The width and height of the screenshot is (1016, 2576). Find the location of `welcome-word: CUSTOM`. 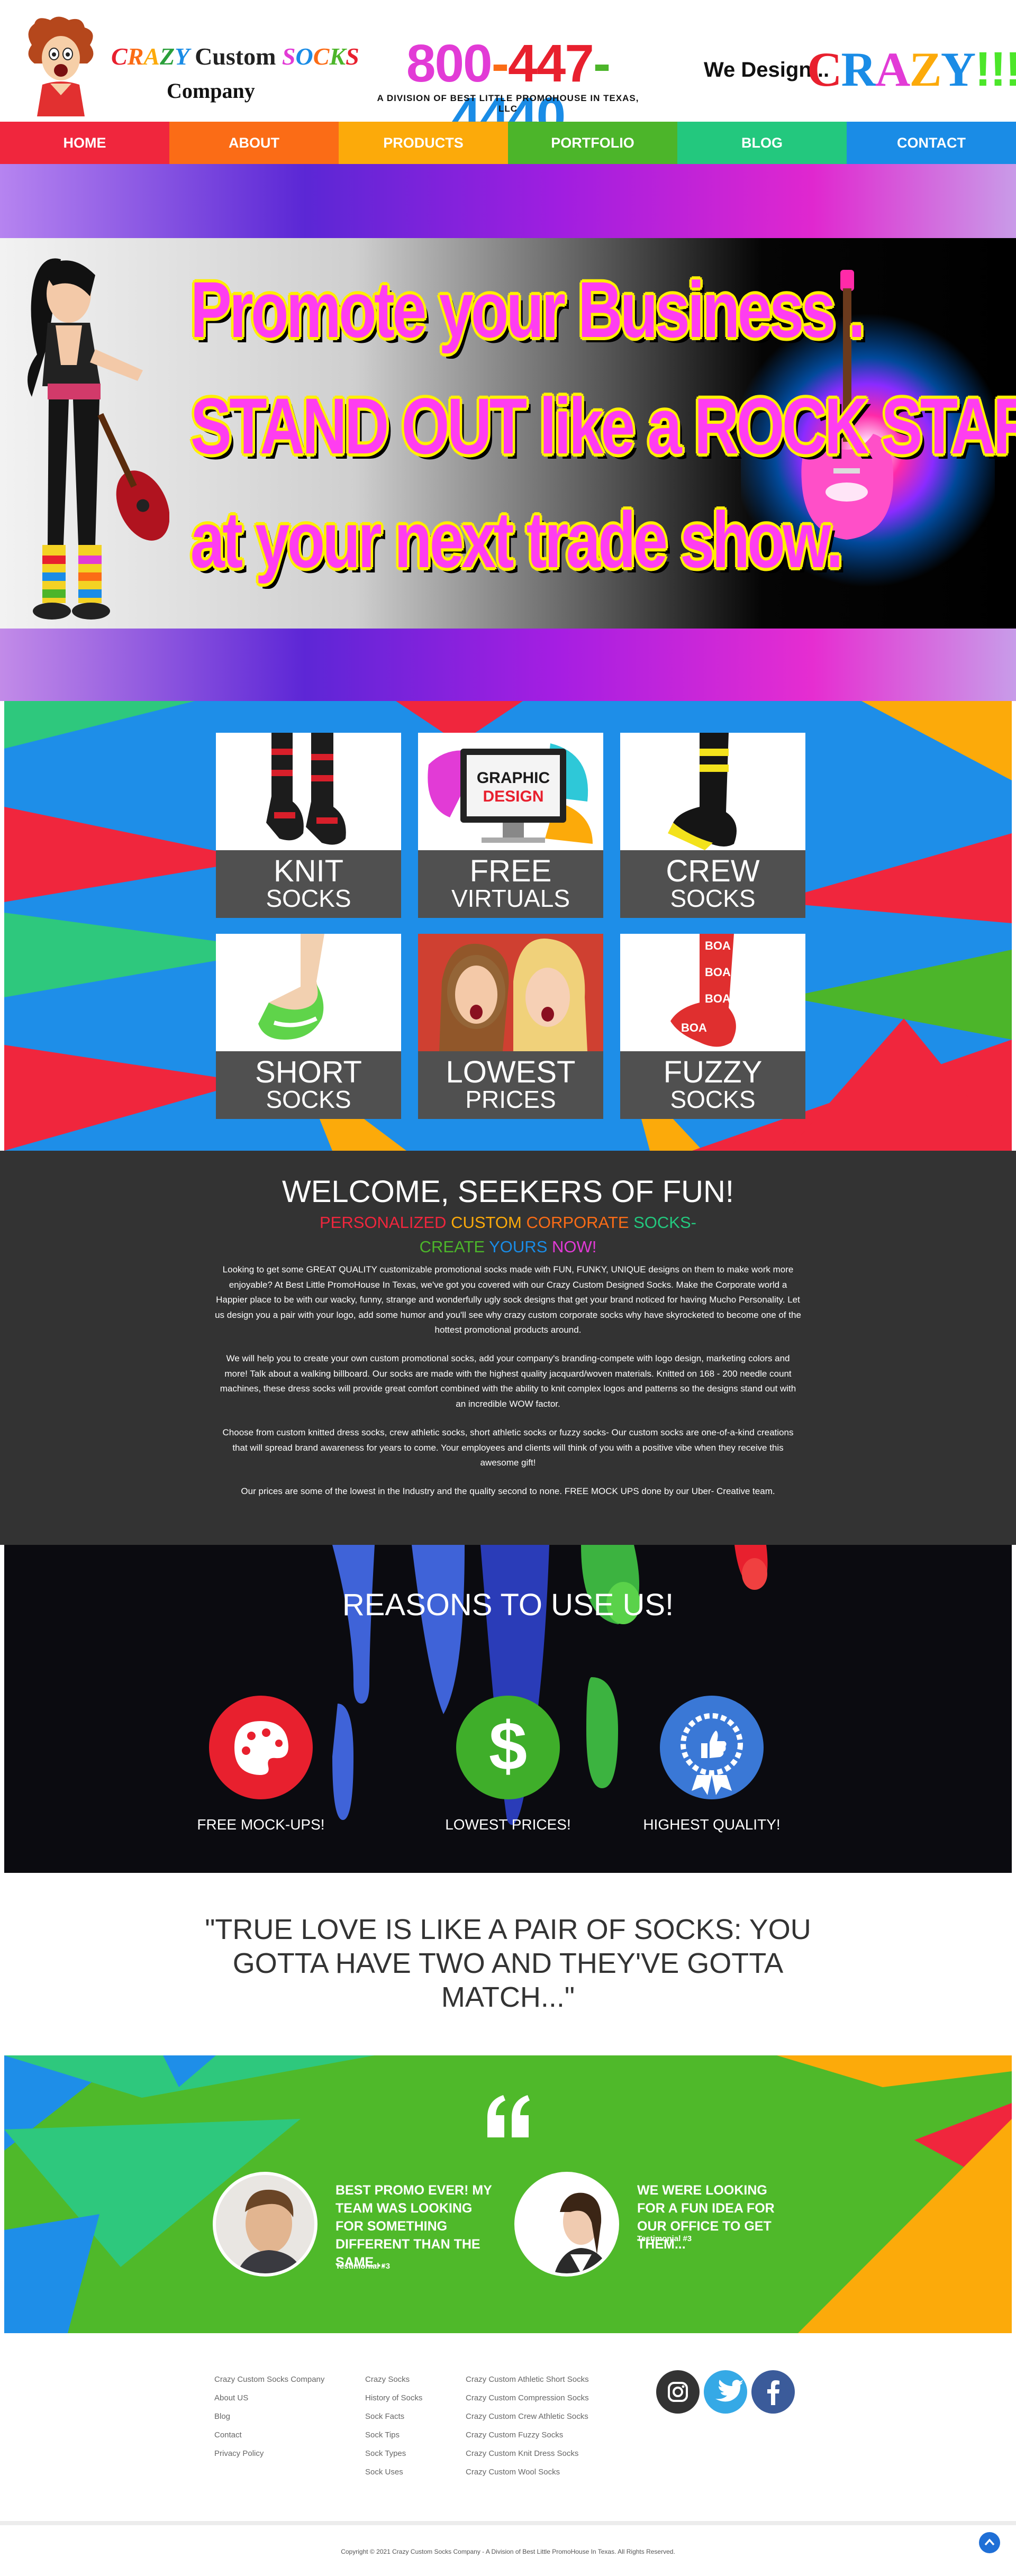

welcome-word: CUSTOM is located at coordinates (489, 1222).